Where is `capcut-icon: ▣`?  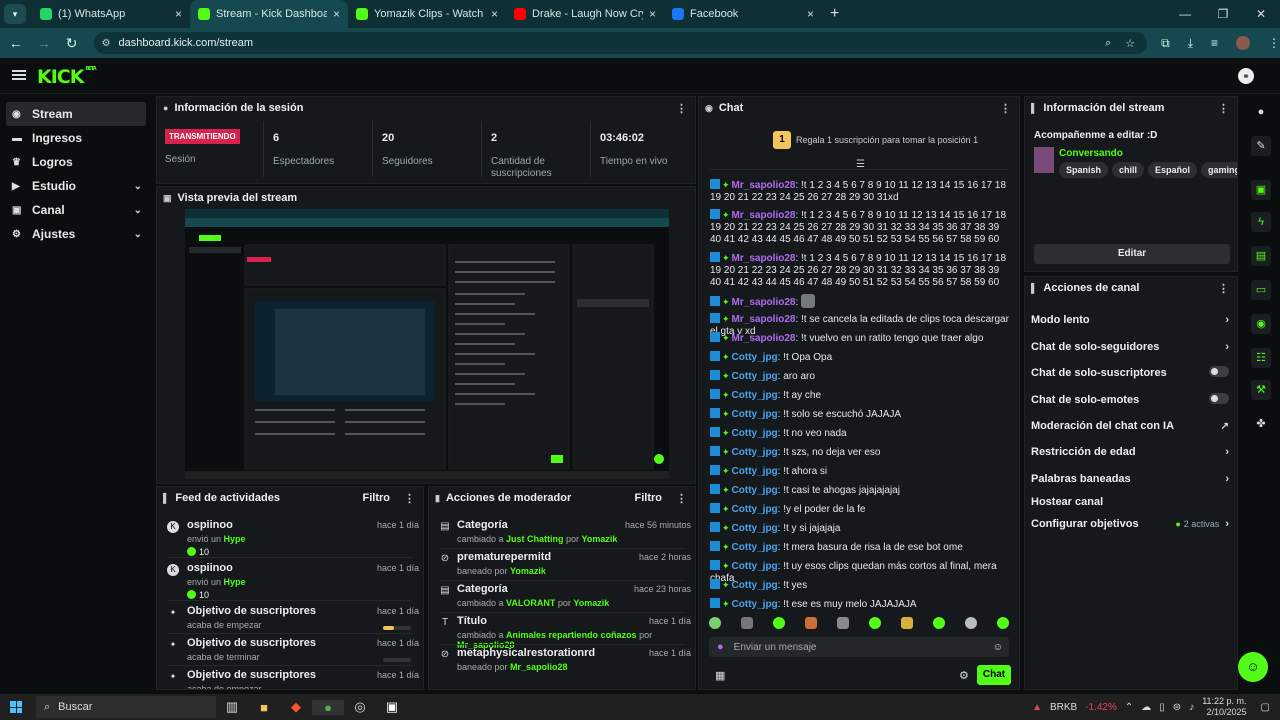 capcut-icon: ▣ is located at coordinates (392, 707).